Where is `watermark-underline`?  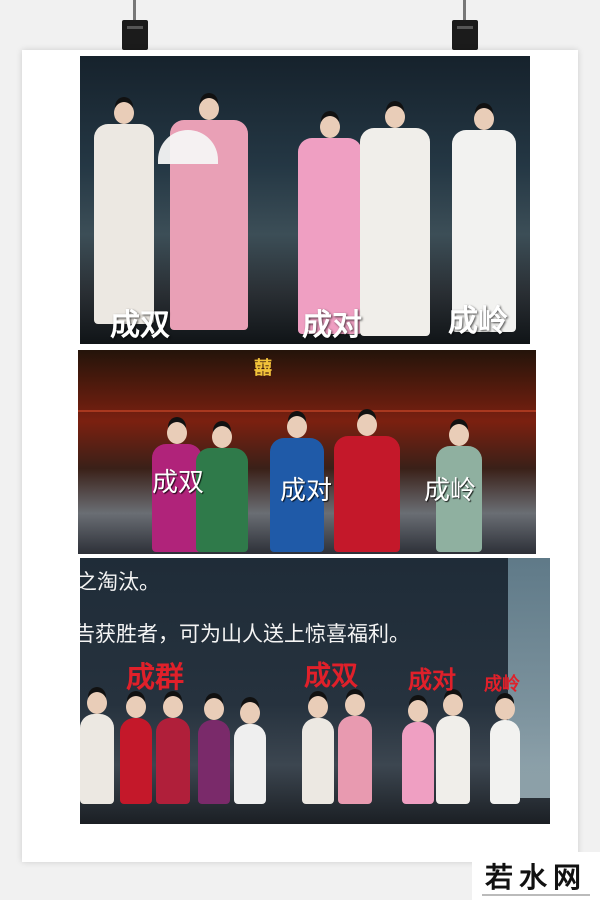 watermark-underline is located at coordinates (536, 895).